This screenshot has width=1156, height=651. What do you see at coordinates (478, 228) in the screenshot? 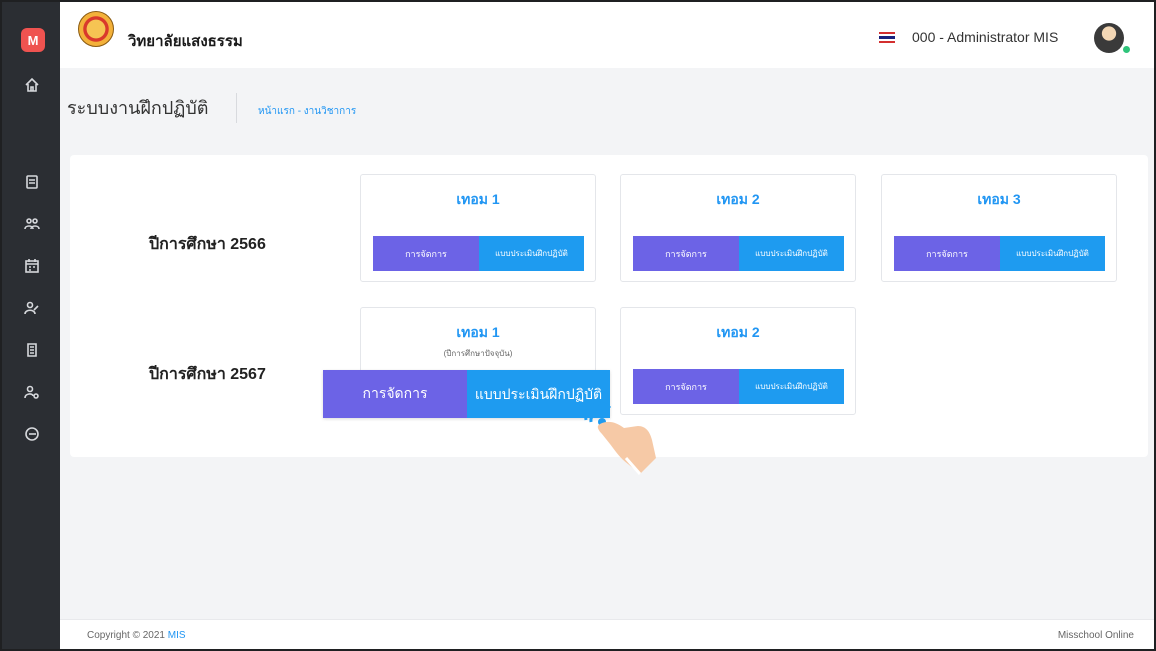
I see `term-box-2566-1: เทอม 1 การจัดการ แบบประเมินฝึกปฏิบัติ` at bounding box center [478, 228].